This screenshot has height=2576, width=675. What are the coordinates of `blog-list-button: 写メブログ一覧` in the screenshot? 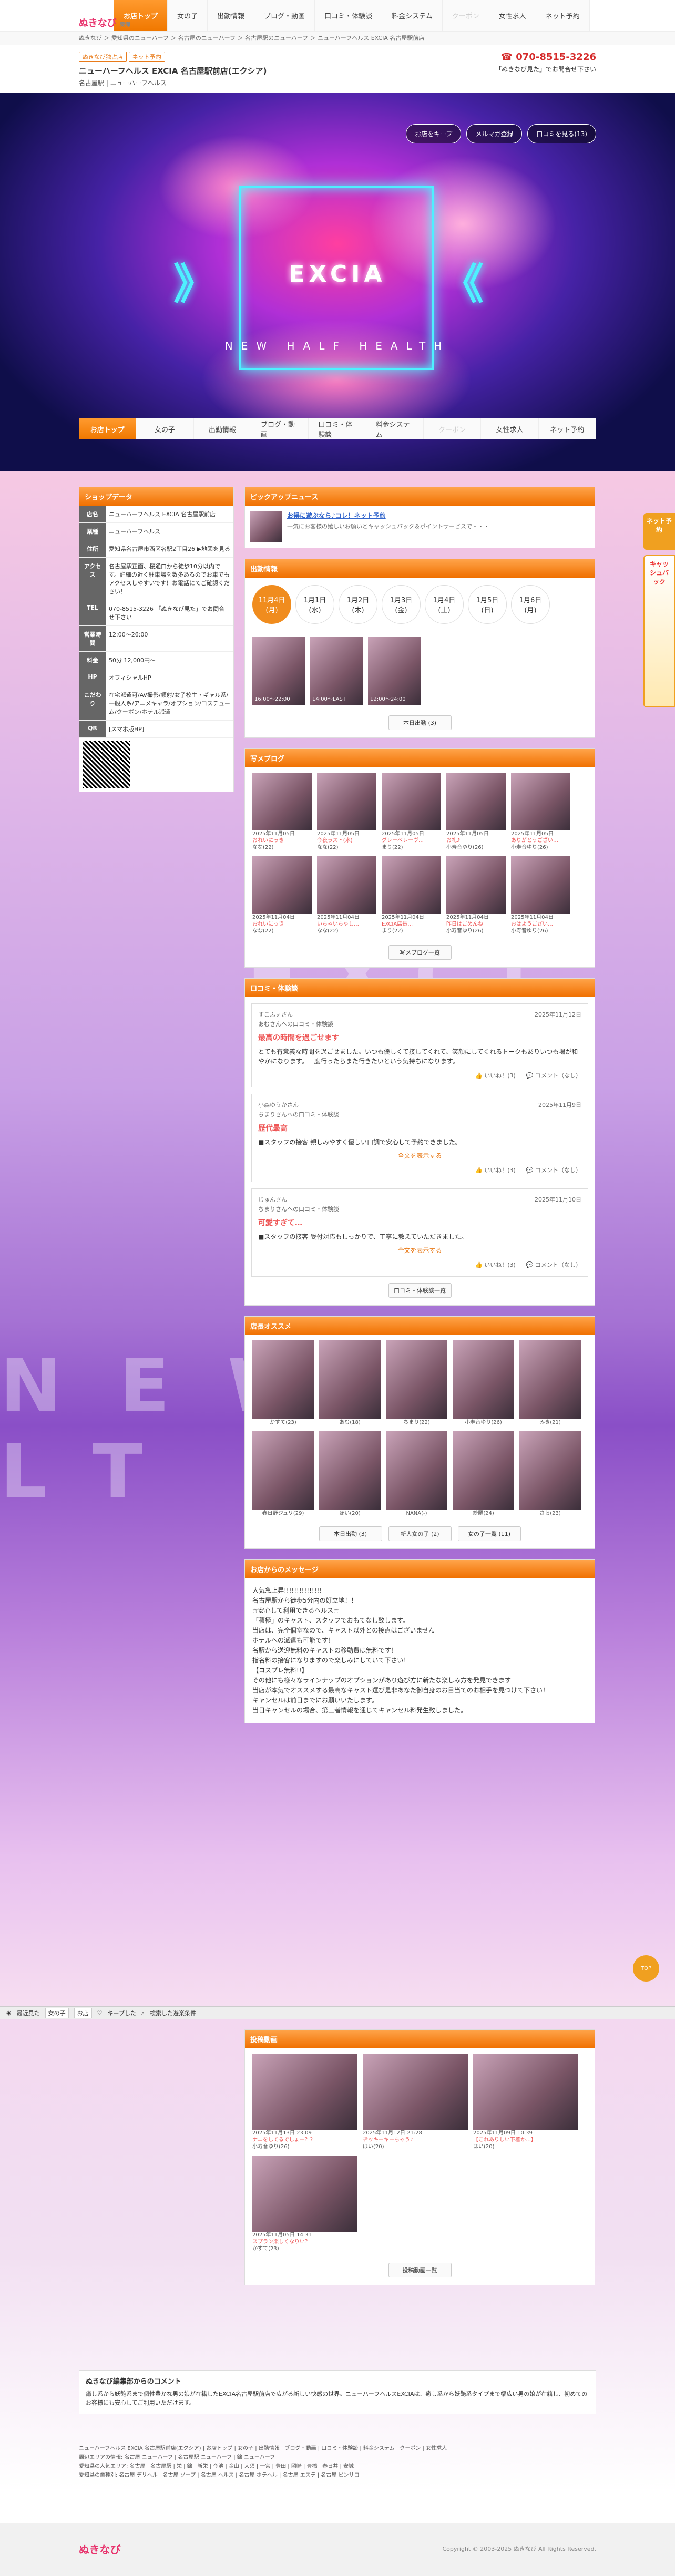 It's located at (420, 952).